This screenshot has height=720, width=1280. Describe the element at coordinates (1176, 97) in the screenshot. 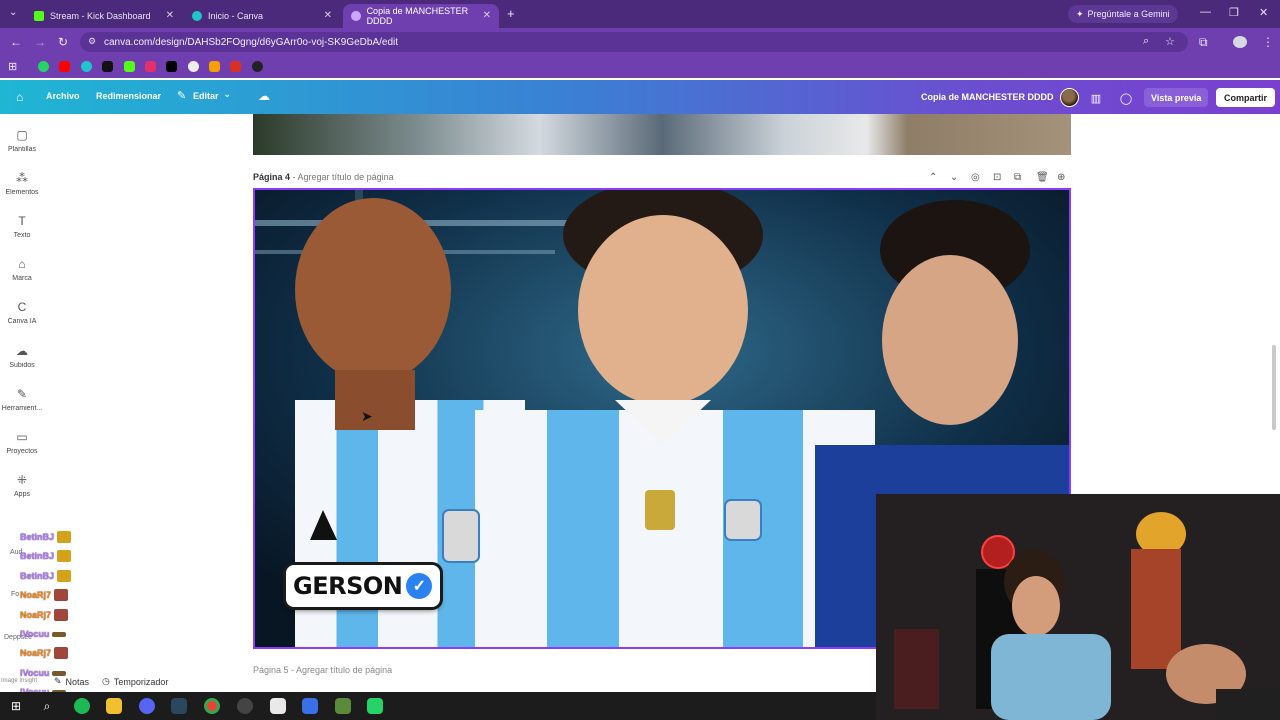

I see `preview-button: Vista previa` at that location.